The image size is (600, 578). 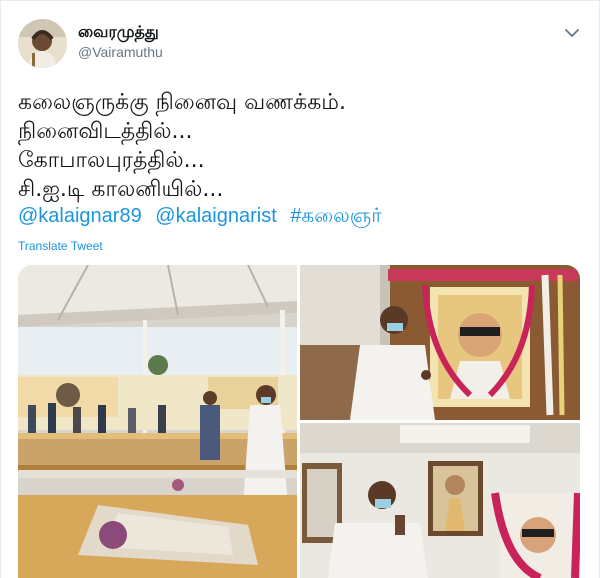 I want to click on mention-link-kalaignar89: @kalaignar89, so click(x=80, y=216).